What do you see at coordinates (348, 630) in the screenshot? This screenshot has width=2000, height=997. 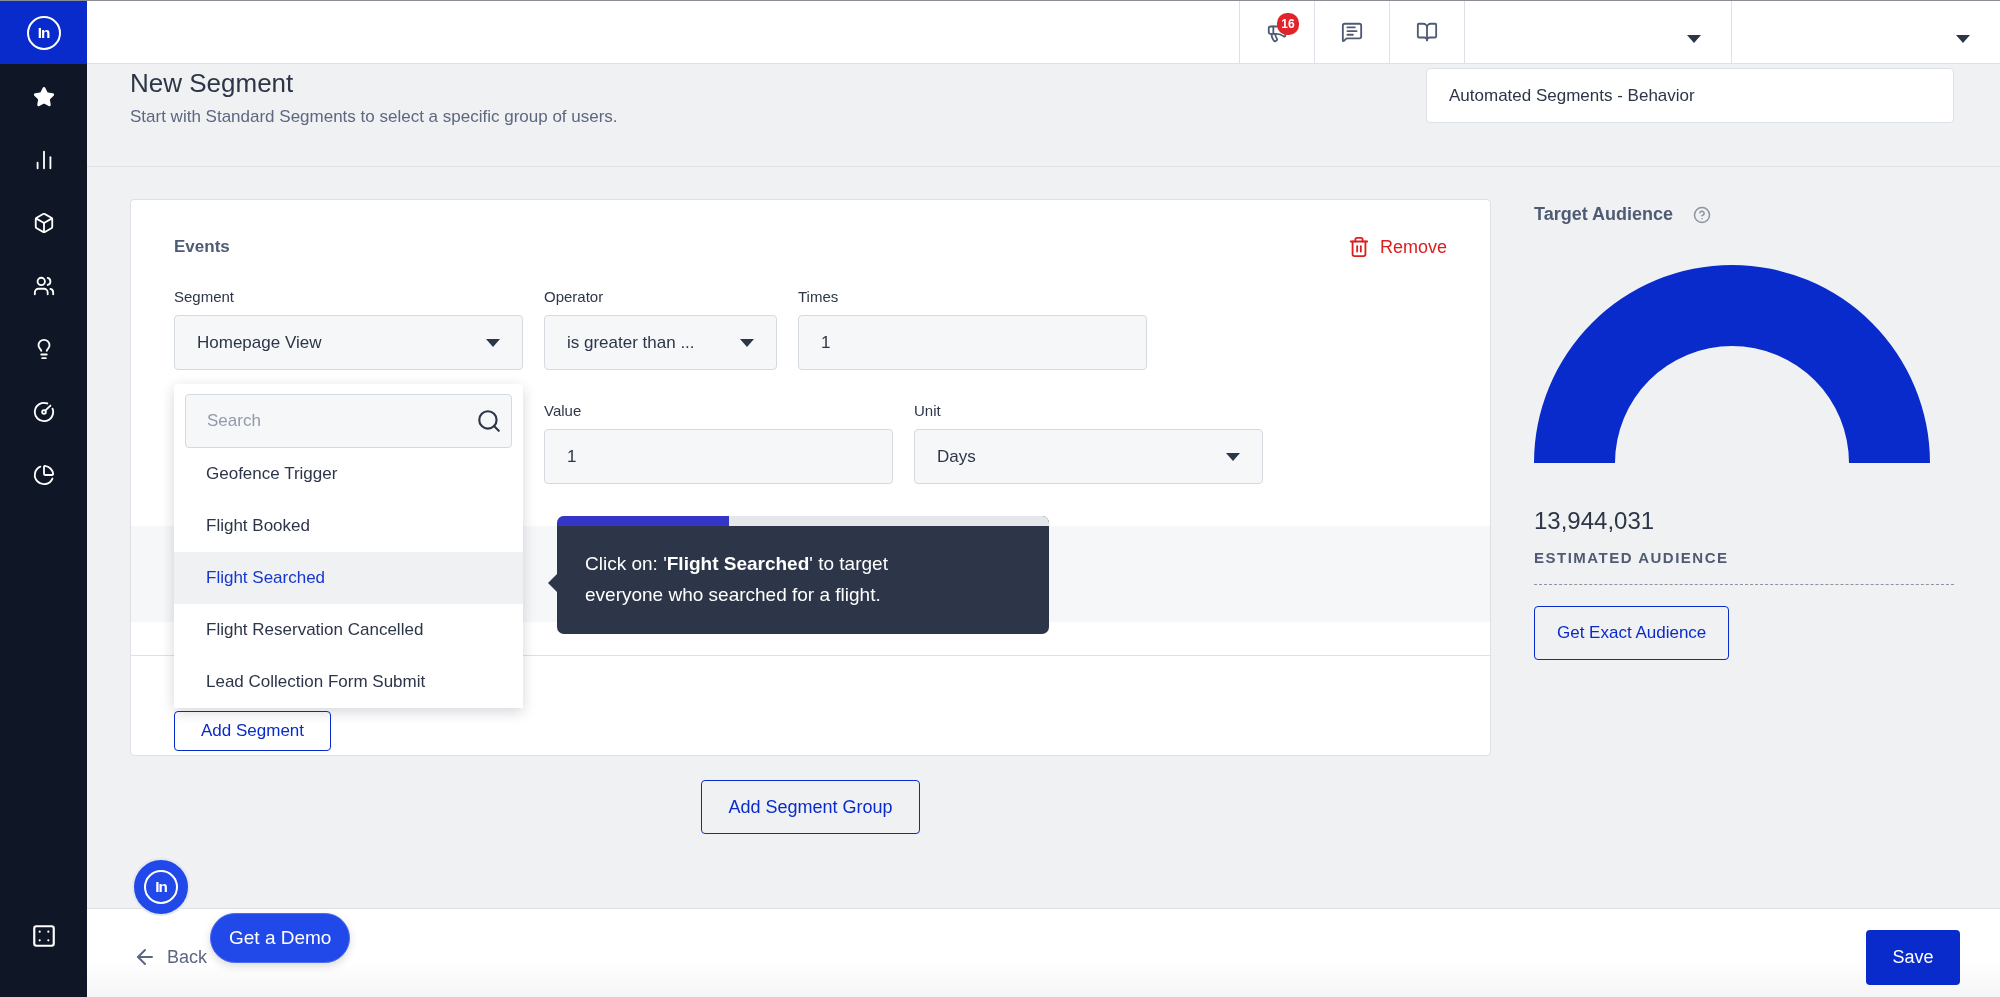 I see `dropdown-item: Flight Reservation Cancelled` at bounding box center [348, 630].